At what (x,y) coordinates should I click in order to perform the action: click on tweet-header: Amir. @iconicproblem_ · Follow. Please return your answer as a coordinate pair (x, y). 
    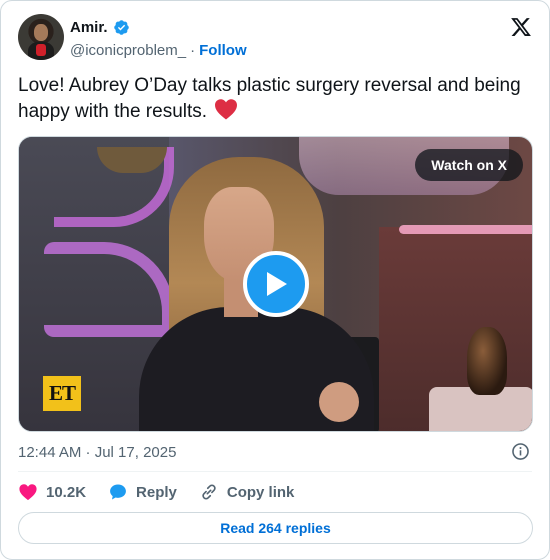
    Looking at the image, I should click on (275, 38).